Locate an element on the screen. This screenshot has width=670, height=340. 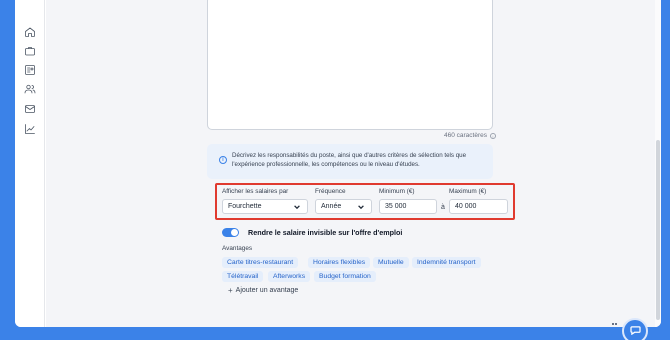
home-icon is located at coordinates (30, 32).